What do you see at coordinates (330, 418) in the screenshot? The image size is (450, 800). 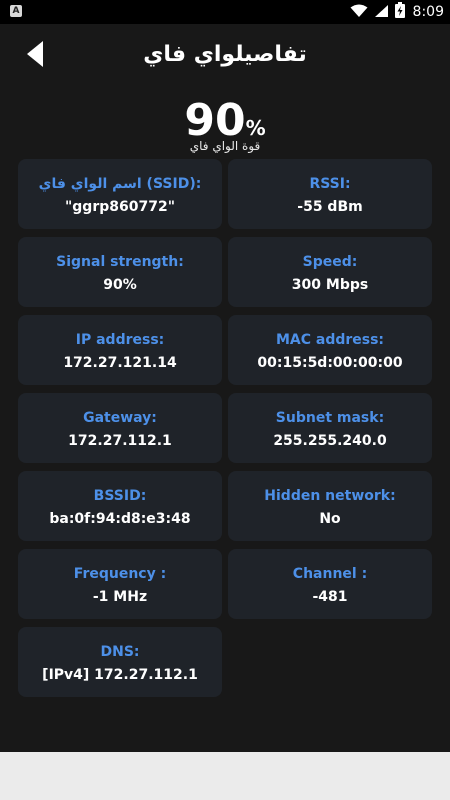 I see `card-label: Subnet mask:` at bounding box center [330, 418].